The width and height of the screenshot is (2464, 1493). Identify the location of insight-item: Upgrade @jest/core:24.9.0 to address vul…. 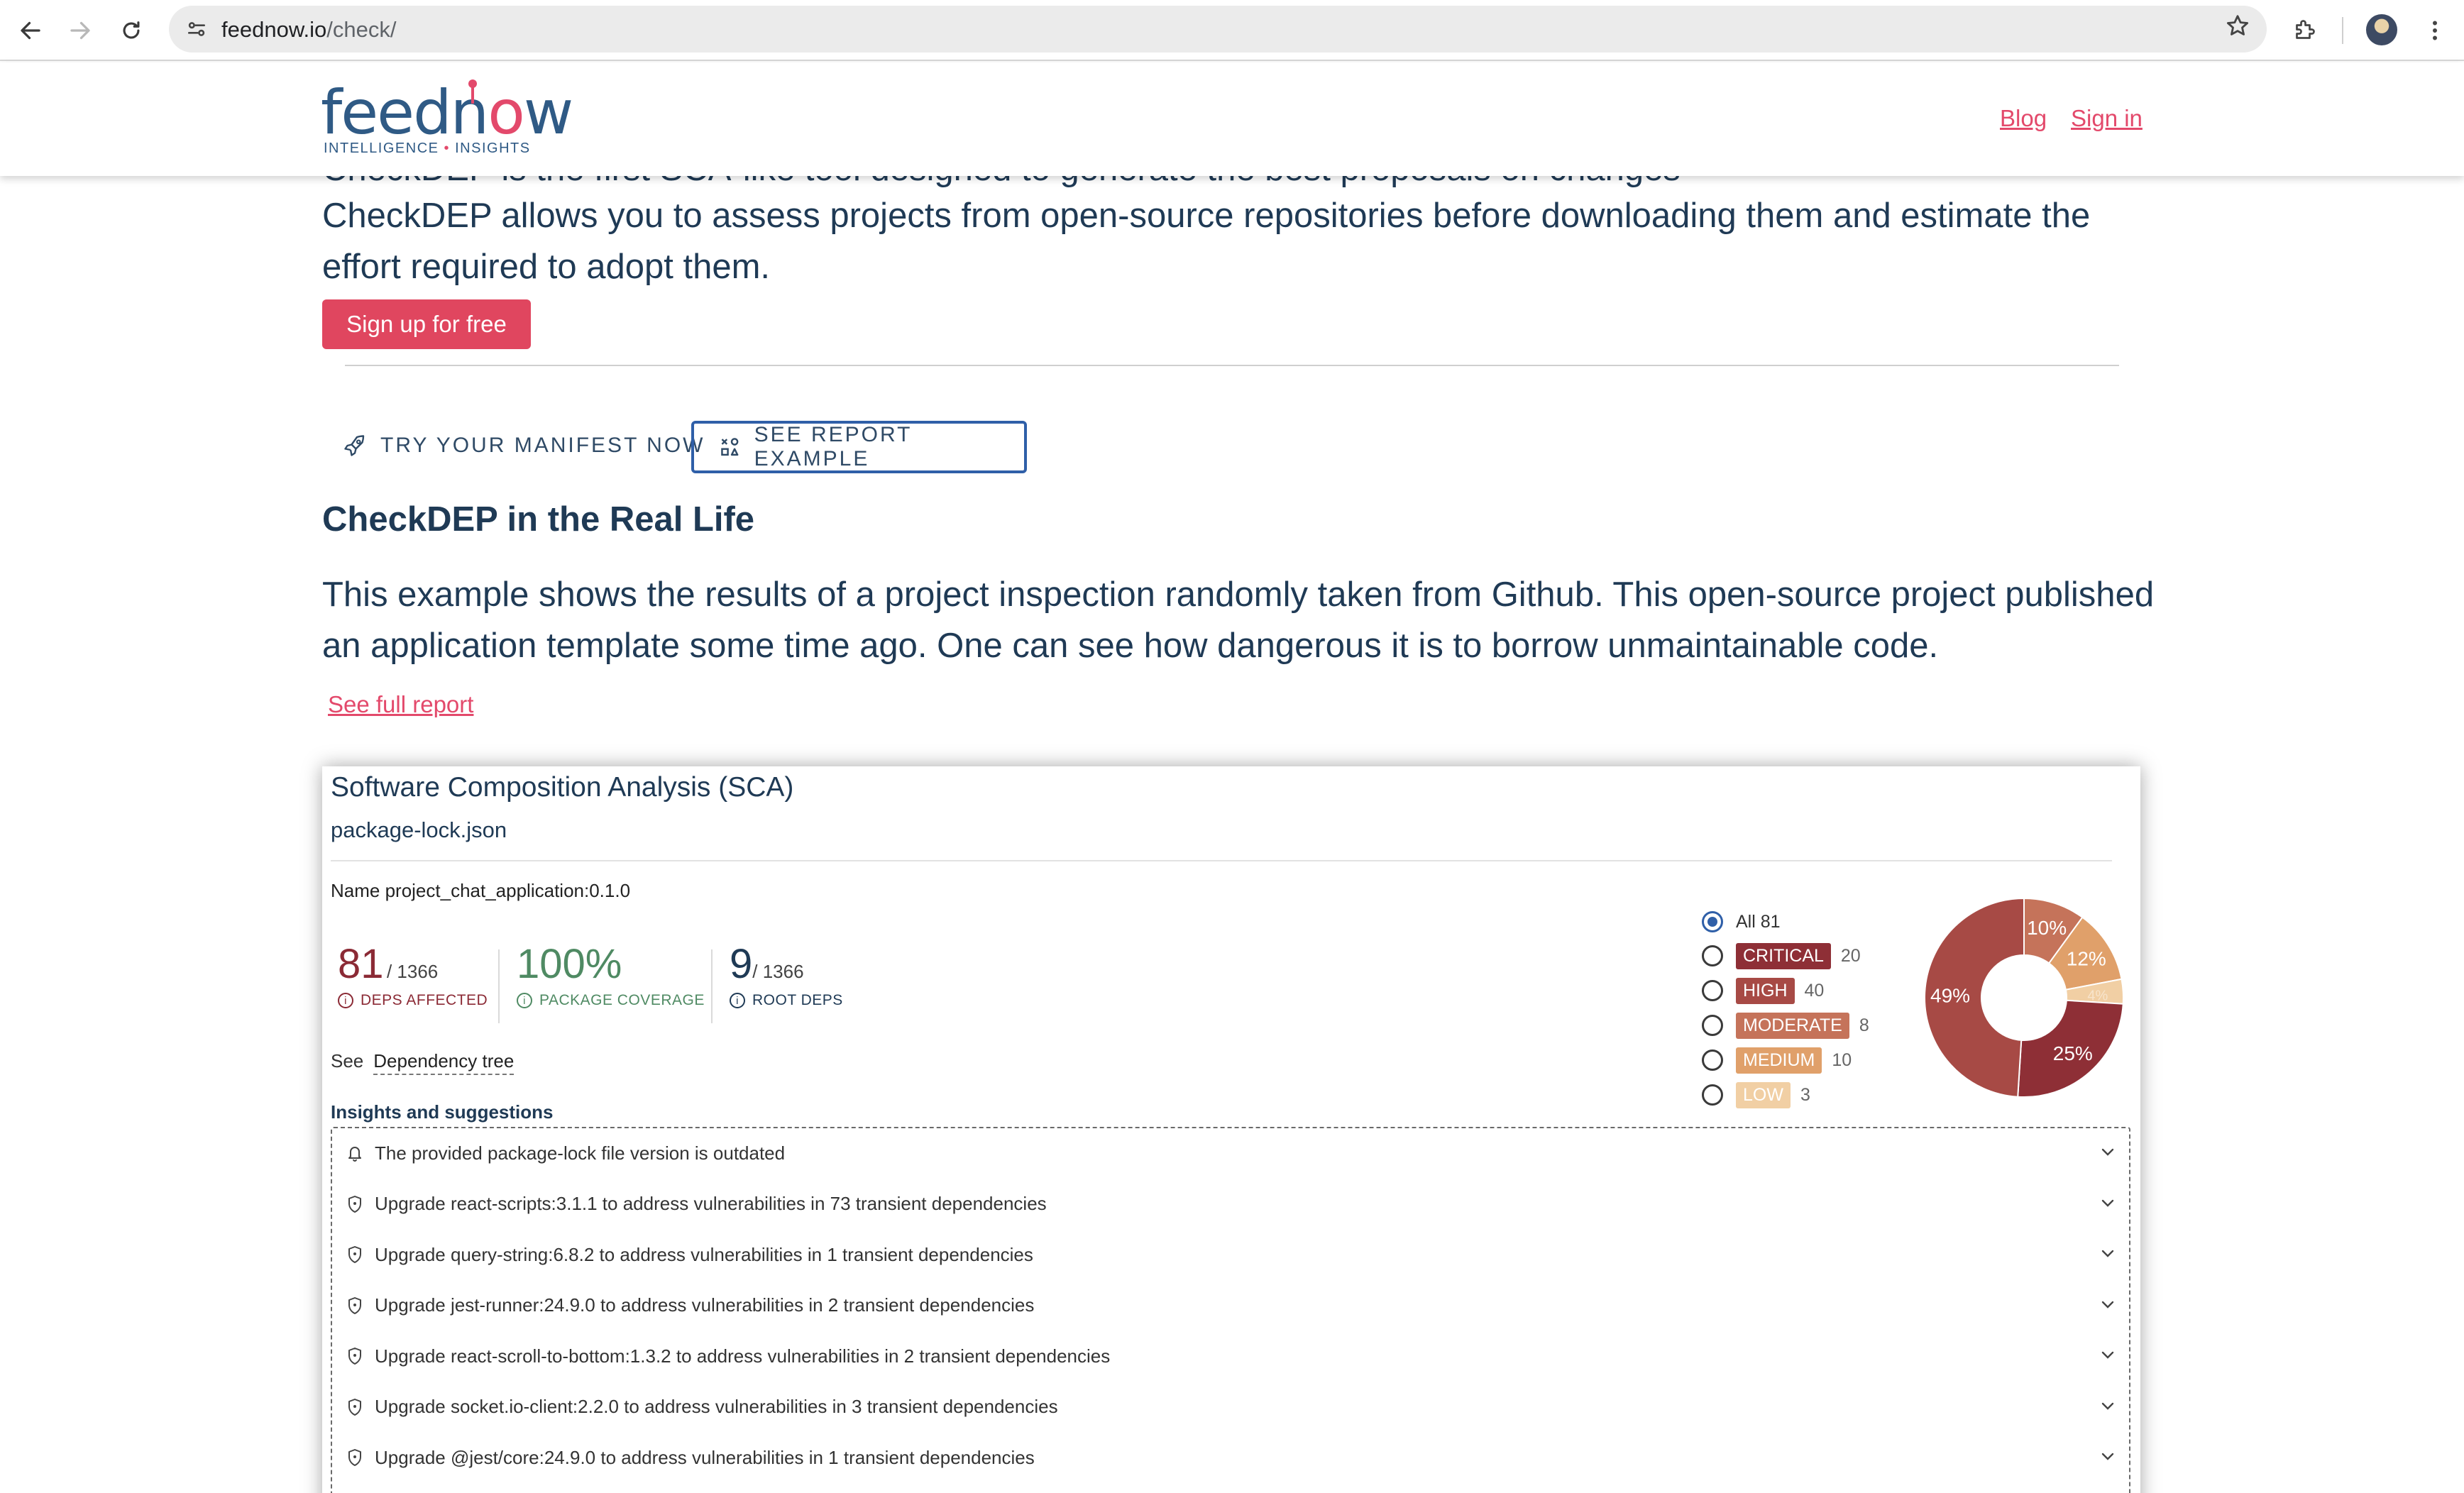
(1231, 1457).